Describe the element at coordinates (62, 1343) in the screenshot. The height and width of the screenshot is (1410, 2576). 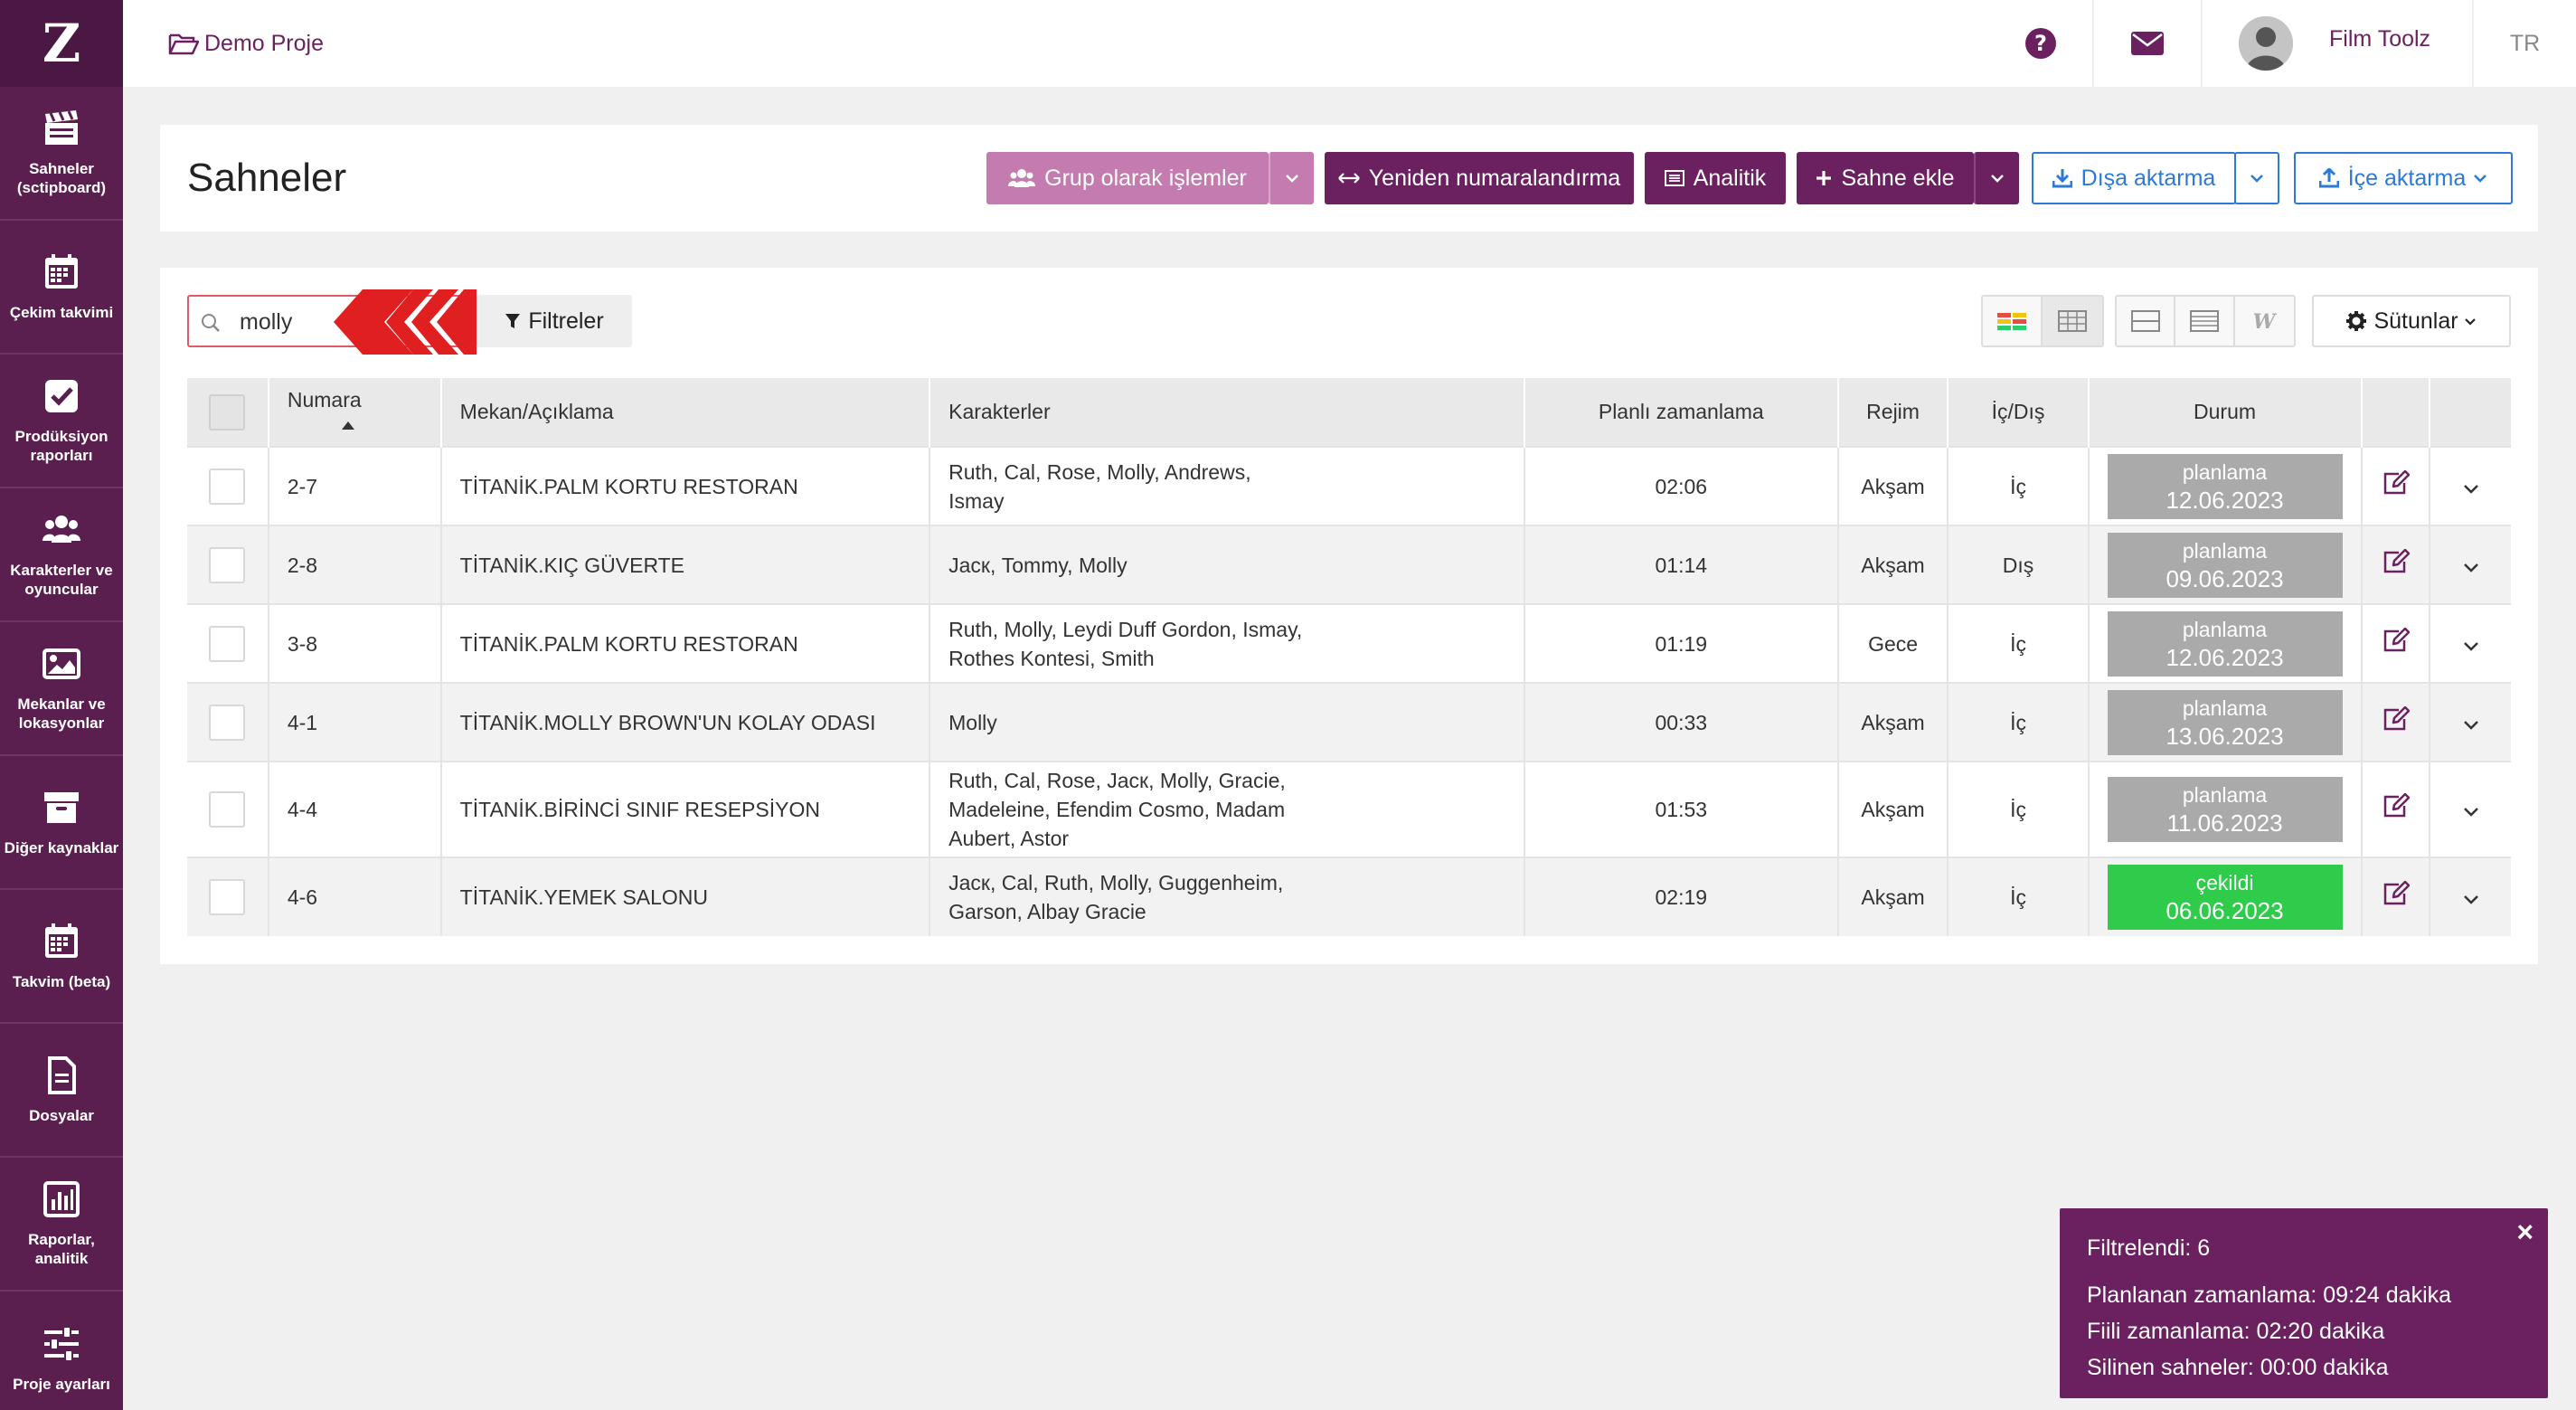
I see `sliders-icon` at that location.